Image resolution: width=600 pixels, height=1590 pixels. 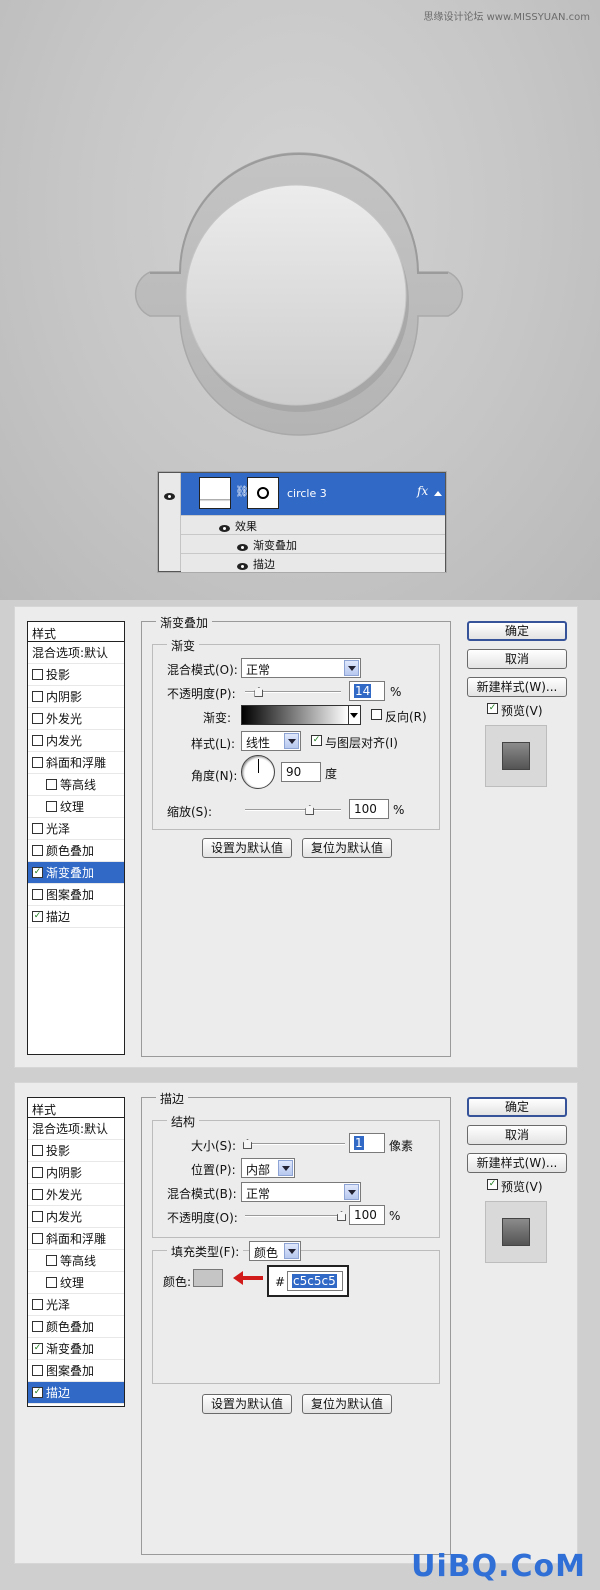 I want to click on layer-row-circle-3: ⛓ circle 3 fx, so click(x=313, y=494).